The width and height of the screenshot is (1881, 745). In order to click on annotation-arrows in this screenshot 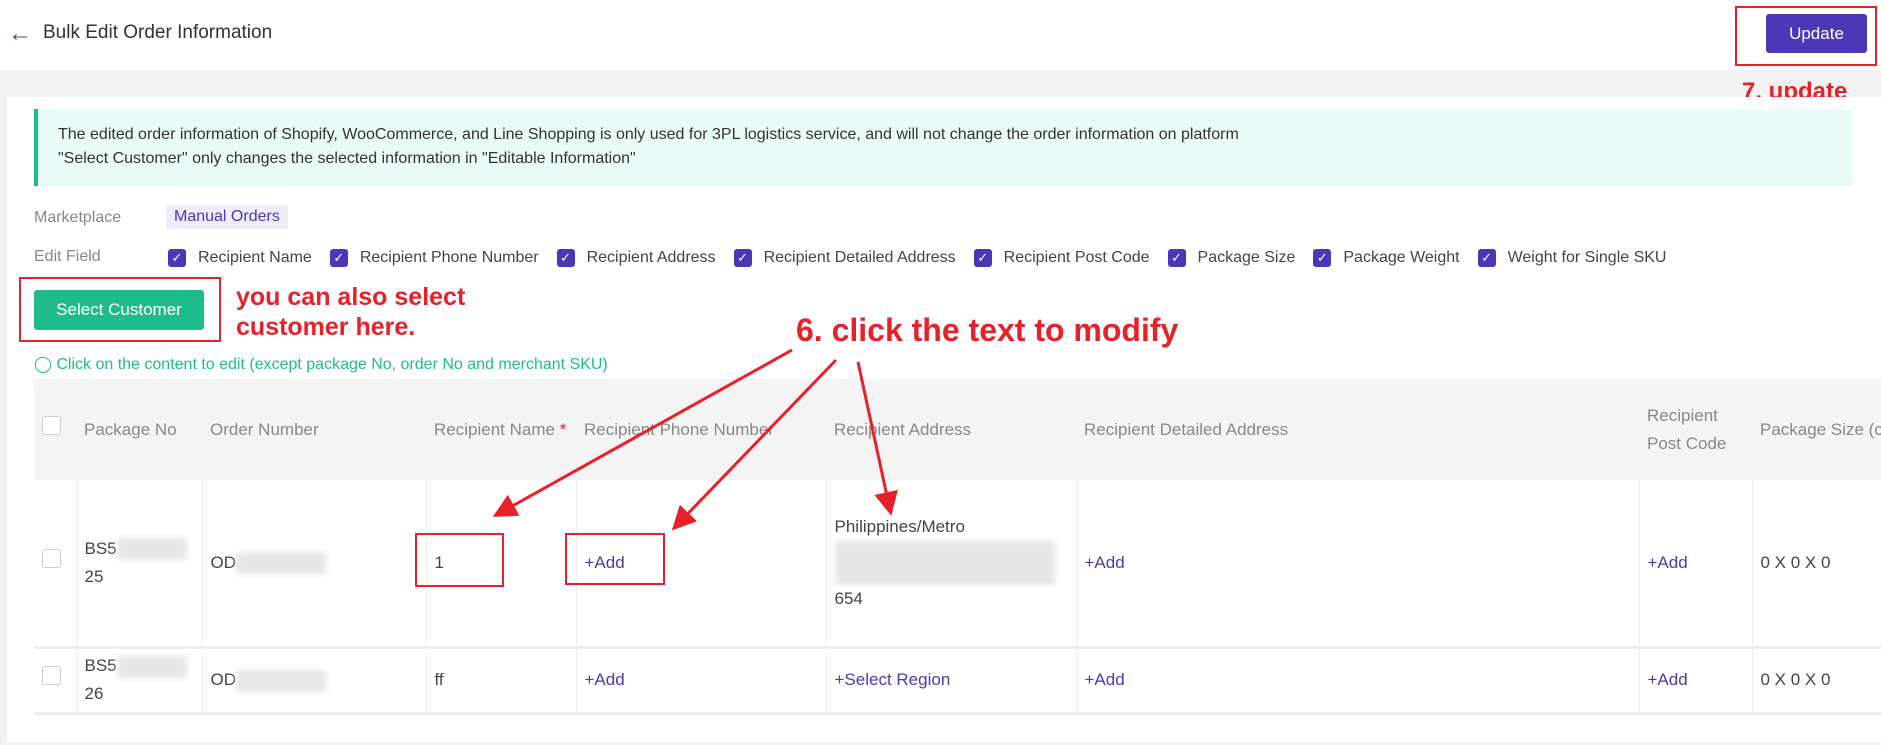, I will do `click(695, 439)`.